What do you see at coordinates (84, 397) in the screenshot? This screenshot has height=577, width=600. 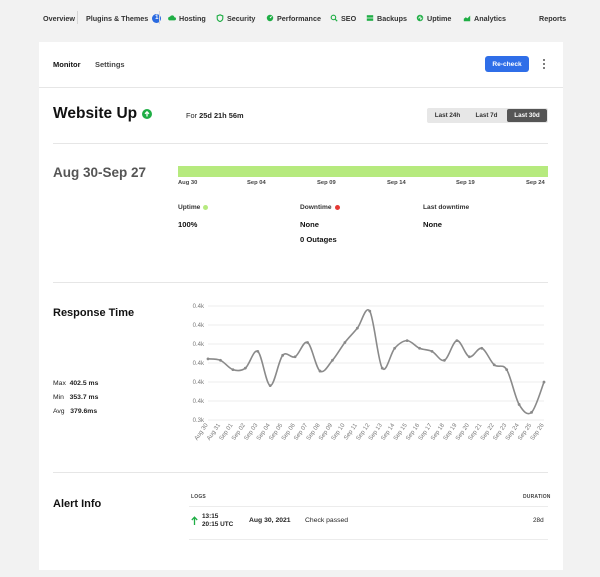 I see `min-value: 353.7 ms` at bounding box center [84, 397].